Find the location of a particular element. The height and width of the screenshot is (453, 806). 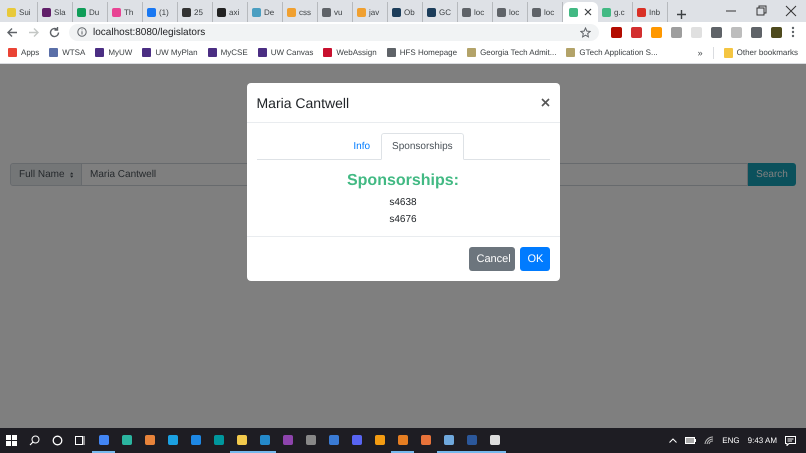

sponsorship-id: s4638 is located at coordinates (403, 203).